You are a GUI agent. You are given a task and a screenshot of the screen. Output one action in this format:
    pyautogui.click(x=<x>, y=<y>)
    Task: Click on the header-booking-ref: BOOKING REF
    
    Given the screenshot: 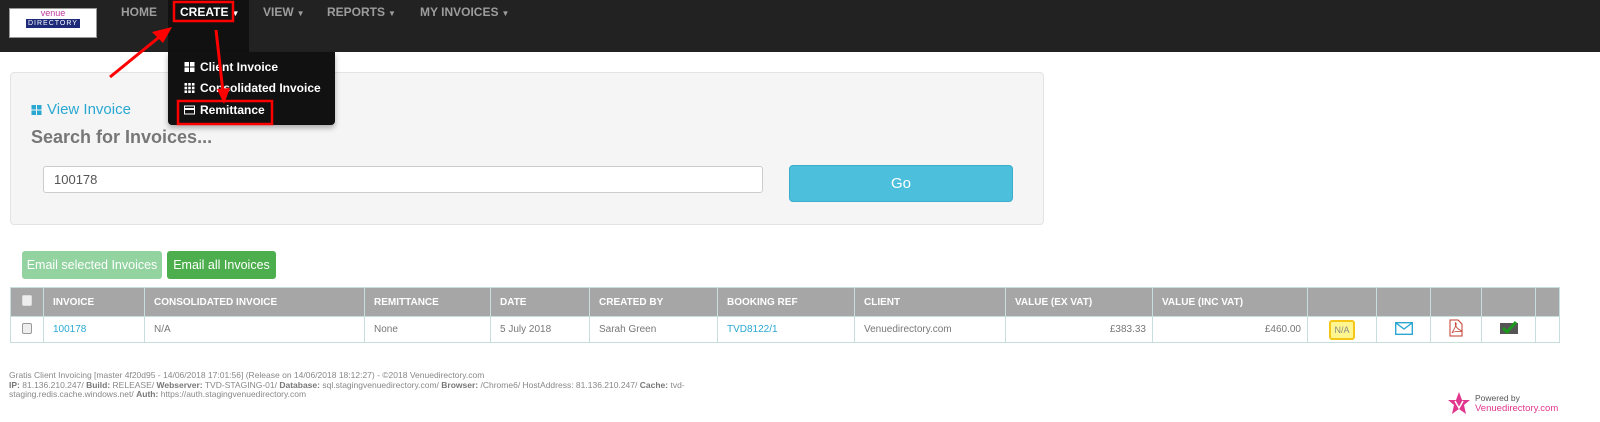 What is the action you would take?
    pyautogui.click(x=786, y=302)
    